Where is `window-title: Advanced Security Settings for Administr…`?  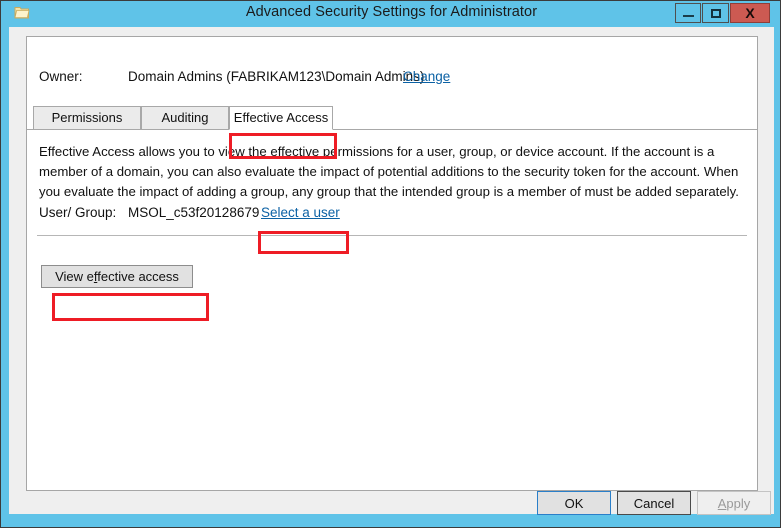 window-title: Advanced Security Settings for Administr… is located at coordinates (391, 12).